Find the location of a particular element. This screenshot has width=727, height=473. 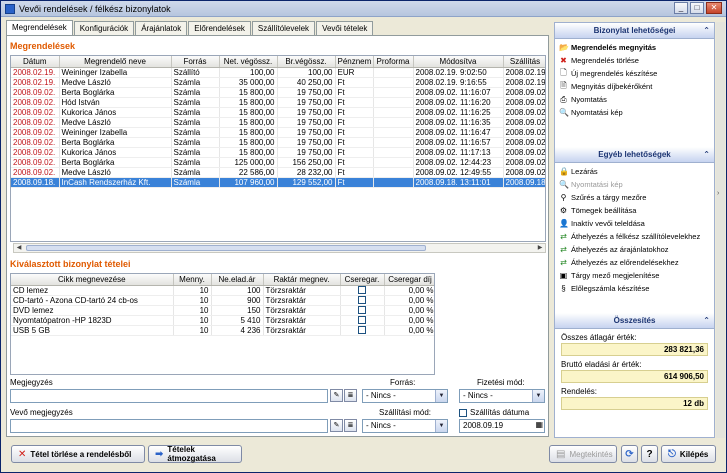

column-header: Menny. is located at coordinates (192, 280).